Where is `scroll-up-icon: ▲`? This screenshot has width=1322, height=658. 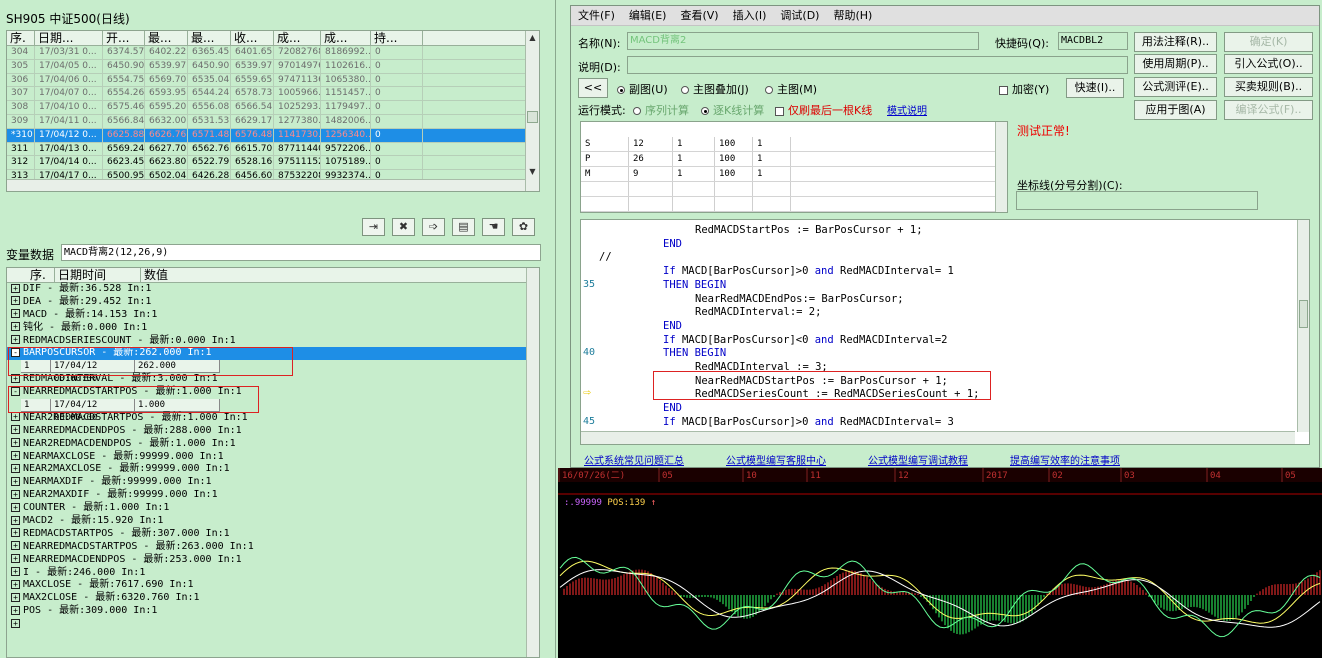
scroll-up-icon: ▲ is located at coordinates (532, 38).